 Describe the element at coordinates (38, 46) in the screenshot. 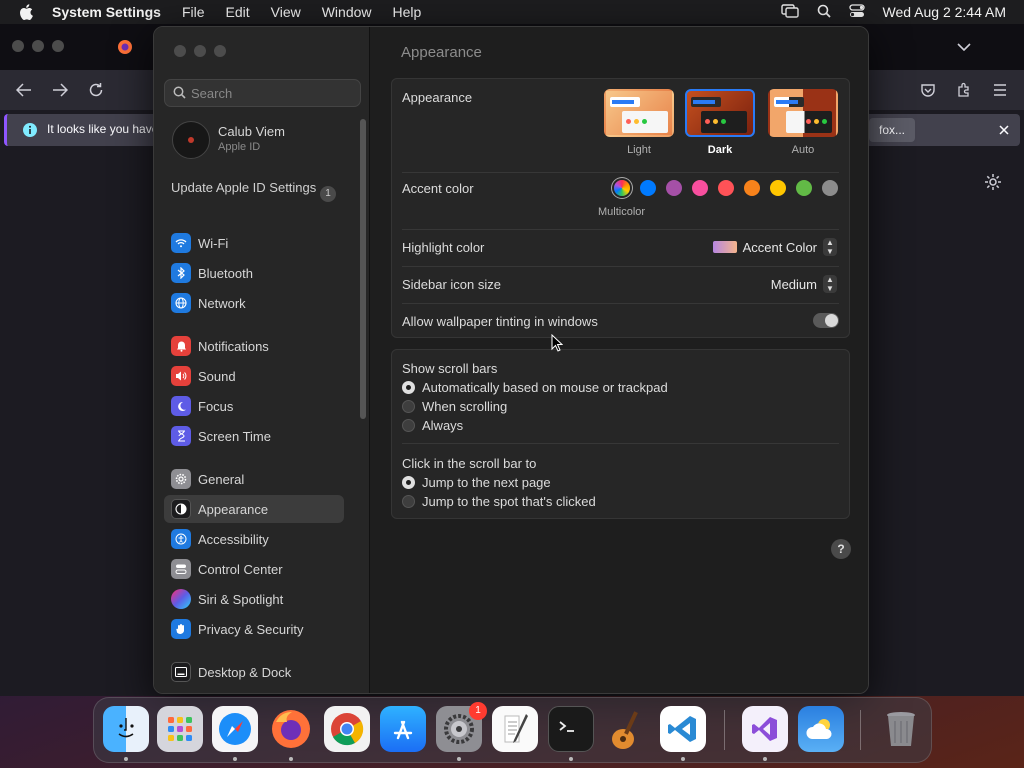

I see `browser-window-controls` at that location.